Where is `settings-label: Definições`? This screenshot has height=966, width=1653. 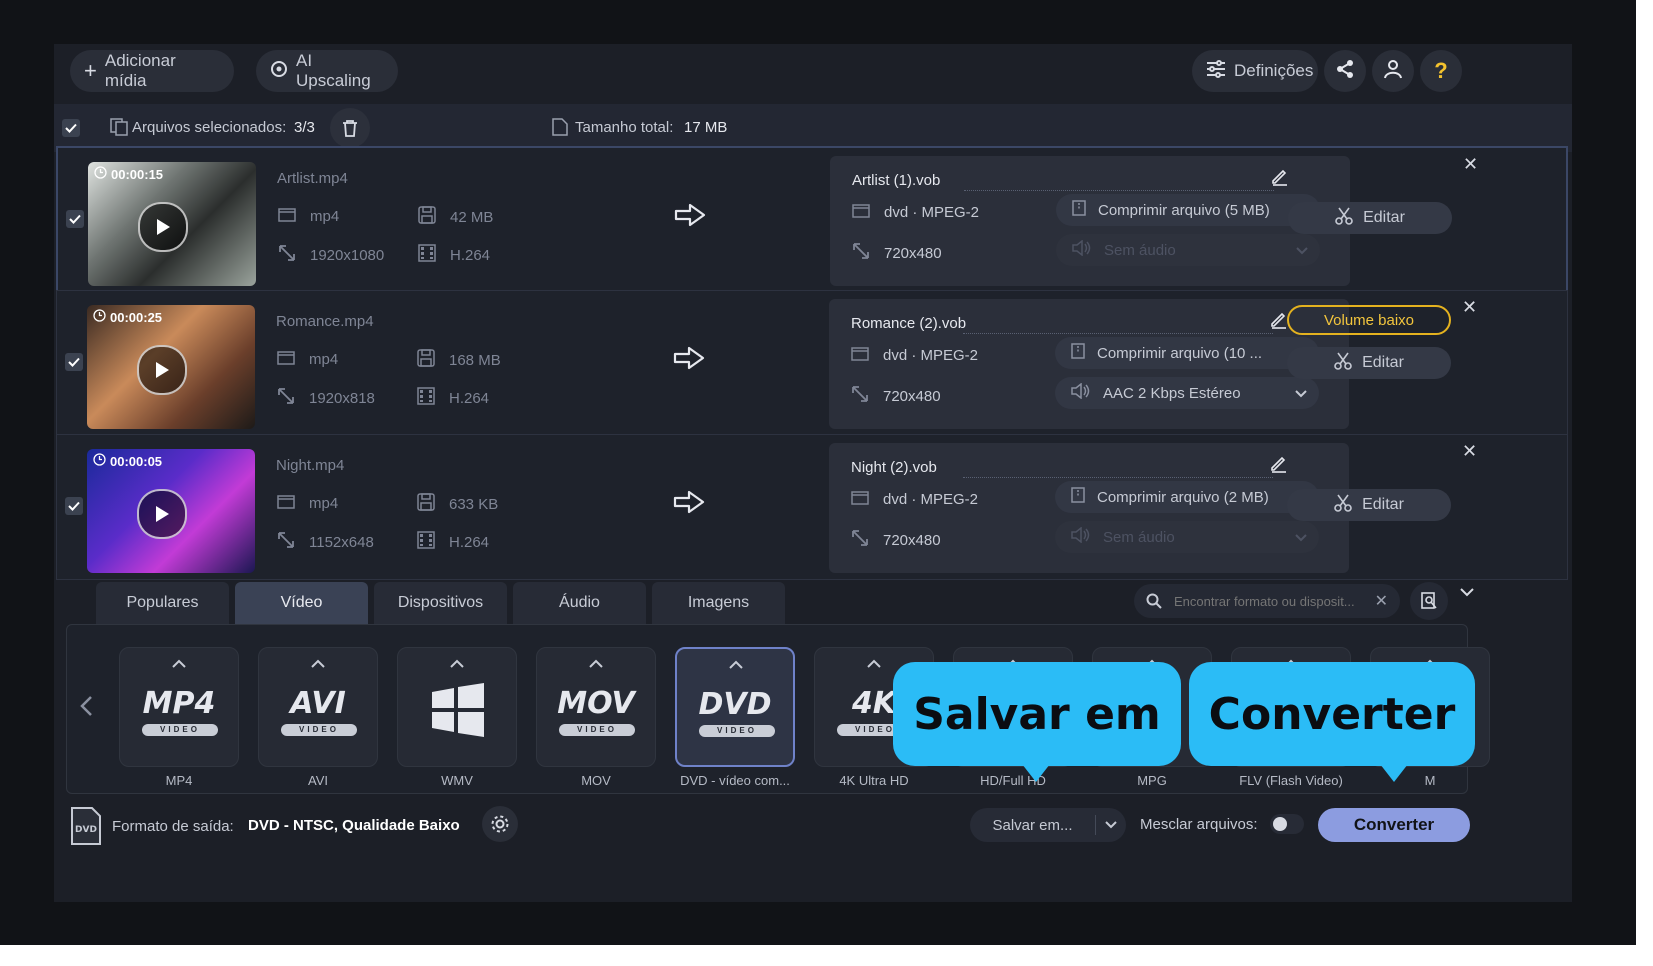 settings-label: Definições is located at coordinates (1274, 70).